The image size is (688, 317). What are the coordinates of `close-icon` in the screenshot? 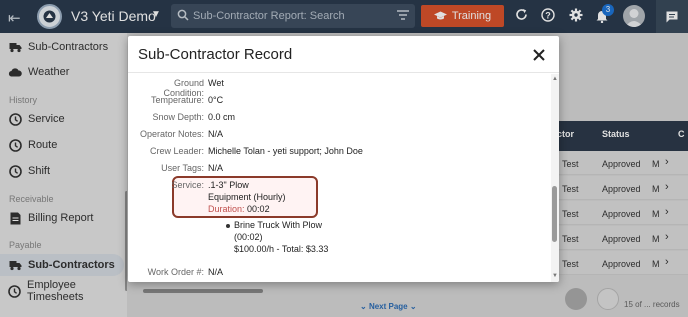 It's located at (539, 55).